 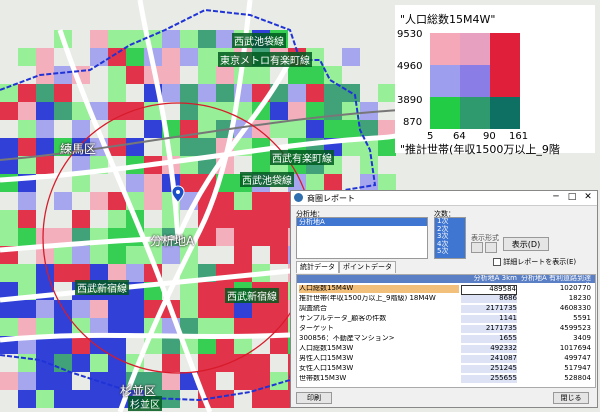 What do you see at coordinates (489, 358) in the screenshot?
I see `cell-value: 241087` at bounding box center [489, 358].